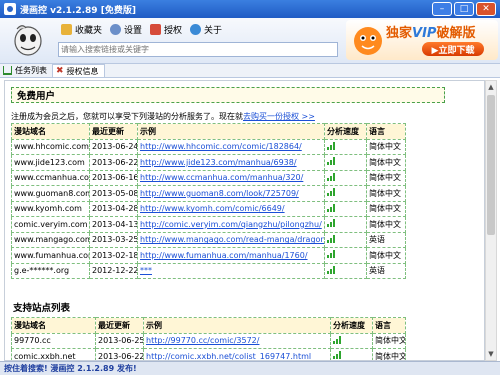 This screenshot has width=500, height=375. Describe the element at coordinates (89, 30) in the screenshot. I see `favorites-label: 收藏夹` at that location.